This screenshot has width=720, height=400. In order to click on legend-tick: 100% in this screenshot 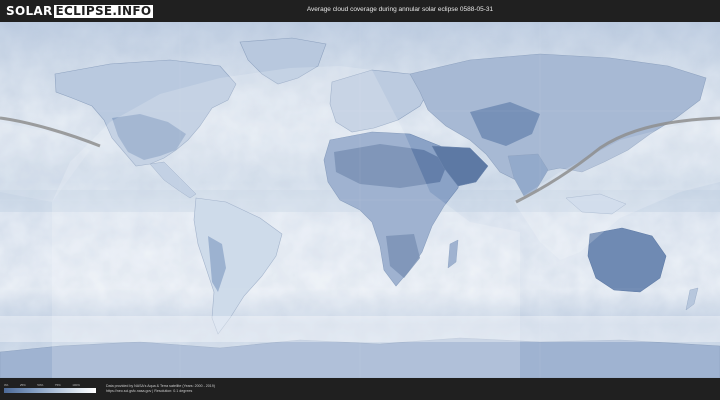, I will do `click(76, 385)`.